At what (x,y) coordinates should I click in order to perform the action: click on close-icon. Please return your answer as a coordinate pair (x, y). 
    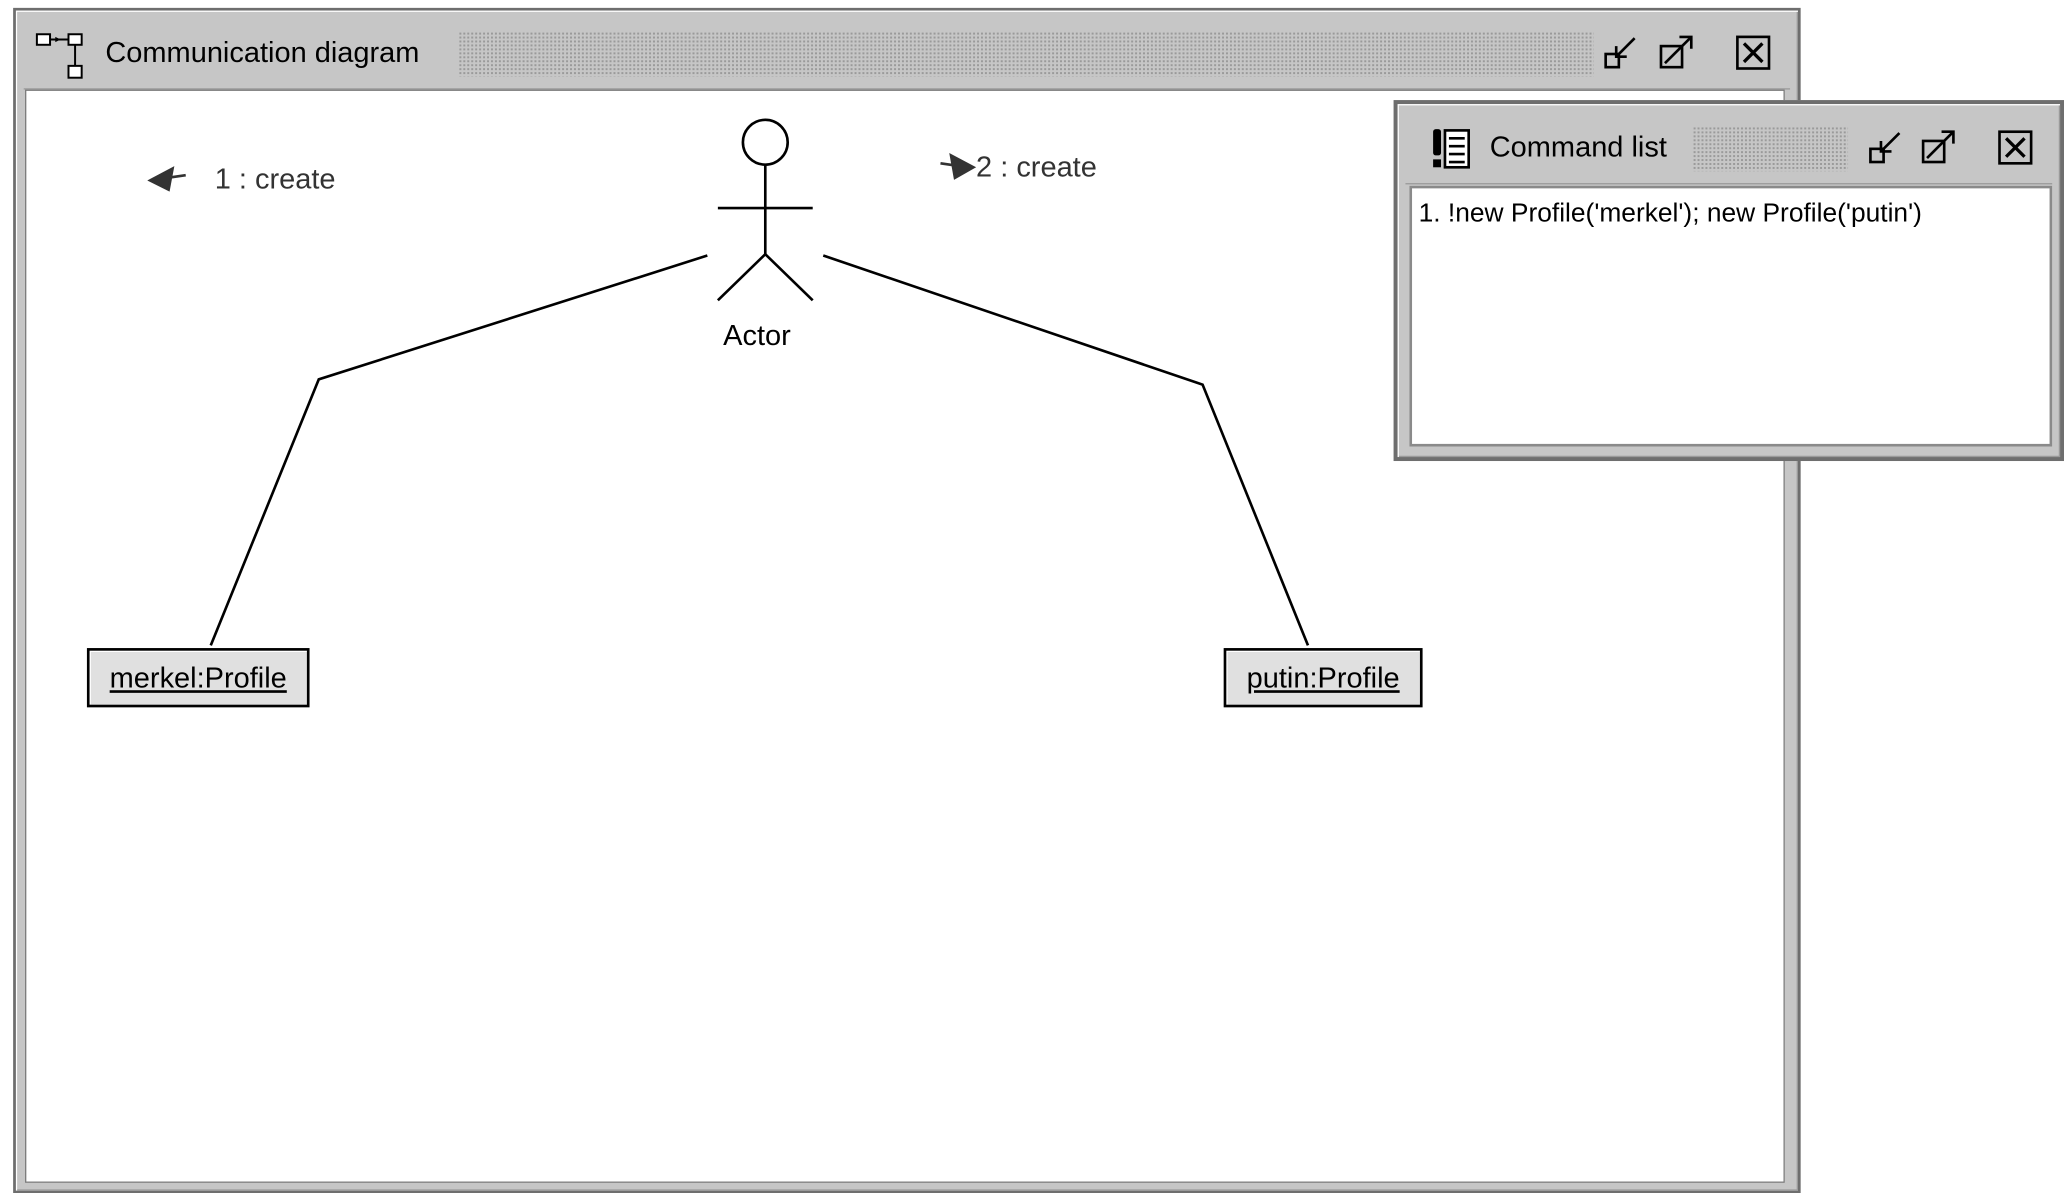
    Looking at the image, I should click on (2016, 148).